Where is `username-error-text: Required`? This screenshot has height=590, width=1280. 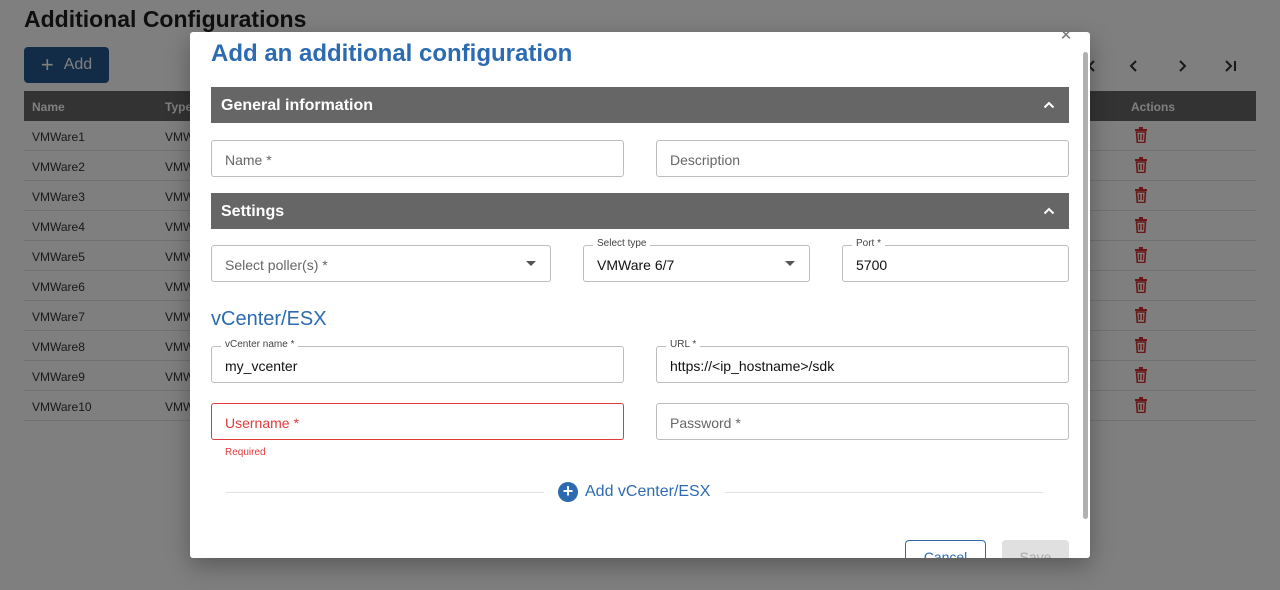
username-error-text: Required is located at coordinates (245, 452).